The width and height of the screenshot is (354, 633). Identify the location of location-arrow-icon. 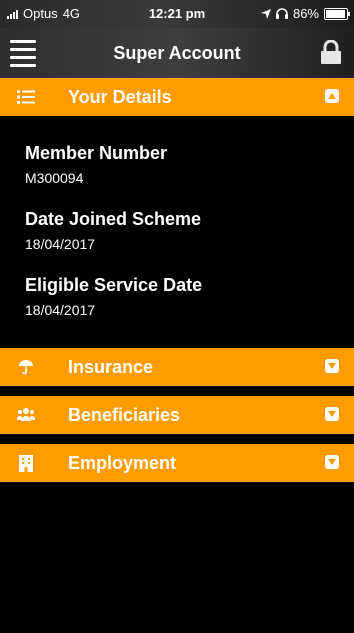
(265, 13).